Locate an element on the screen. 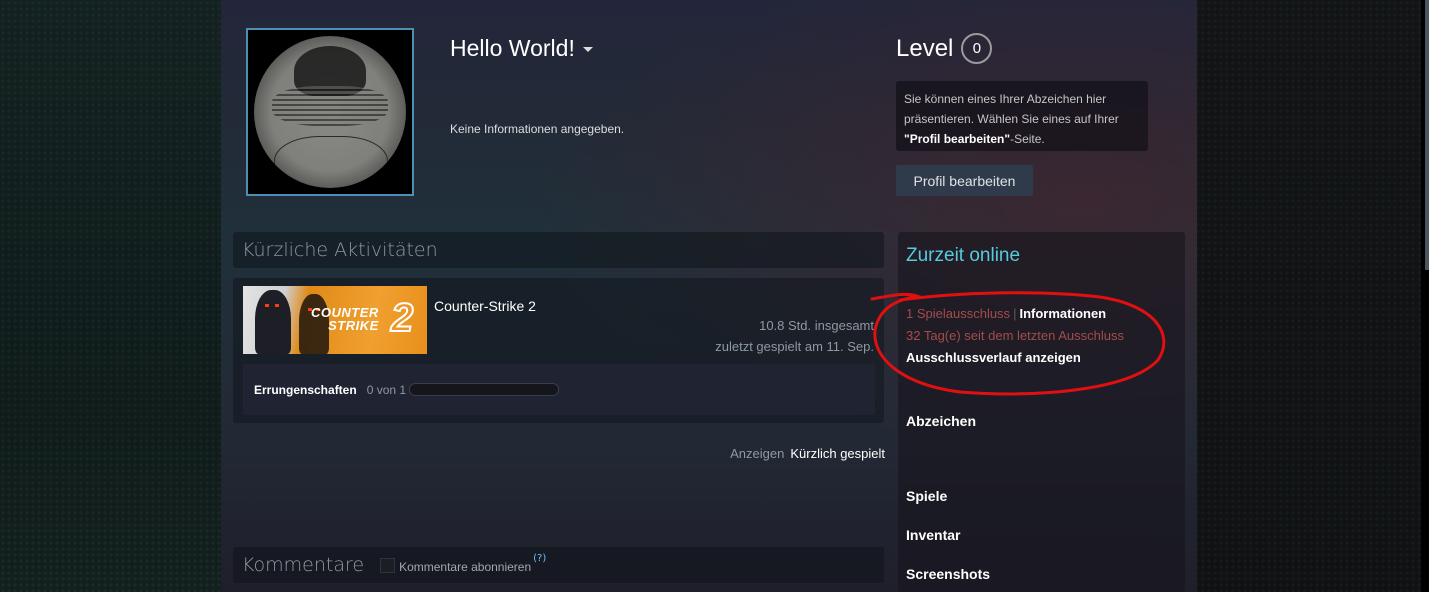  sidebar-link-screenshots: Screenshots is located at coordinates (948, 574).